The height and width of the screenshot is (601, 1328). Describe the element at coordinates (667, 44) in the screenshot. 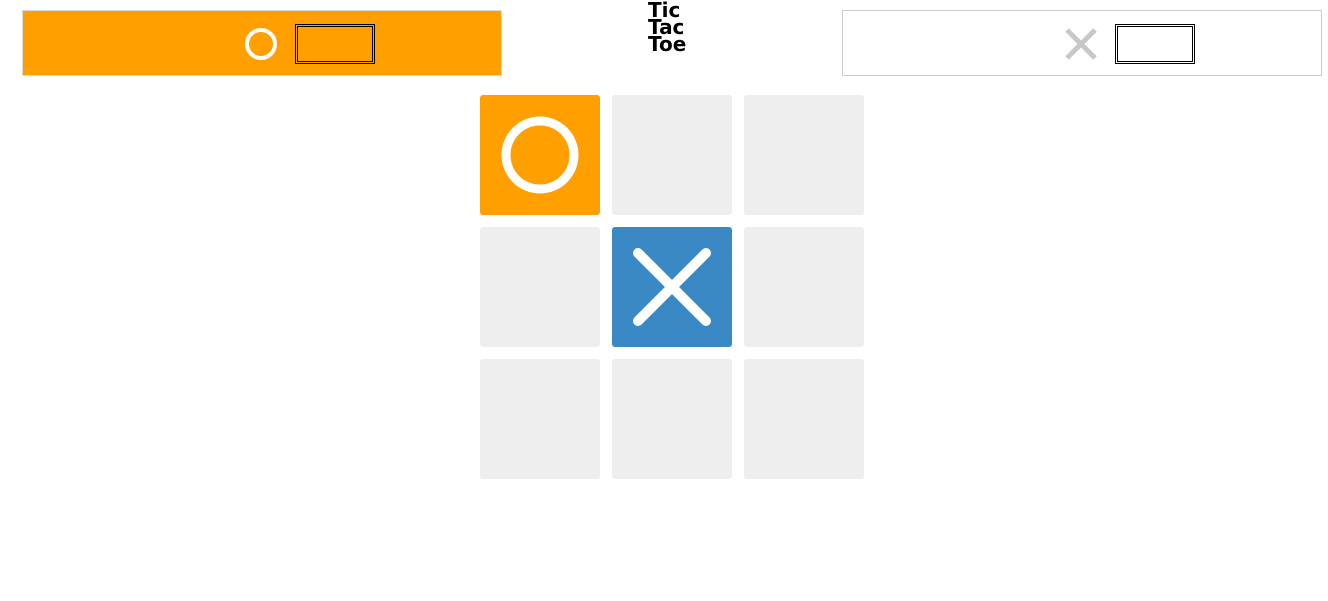

I see `title-line-3: Toe` at that location.